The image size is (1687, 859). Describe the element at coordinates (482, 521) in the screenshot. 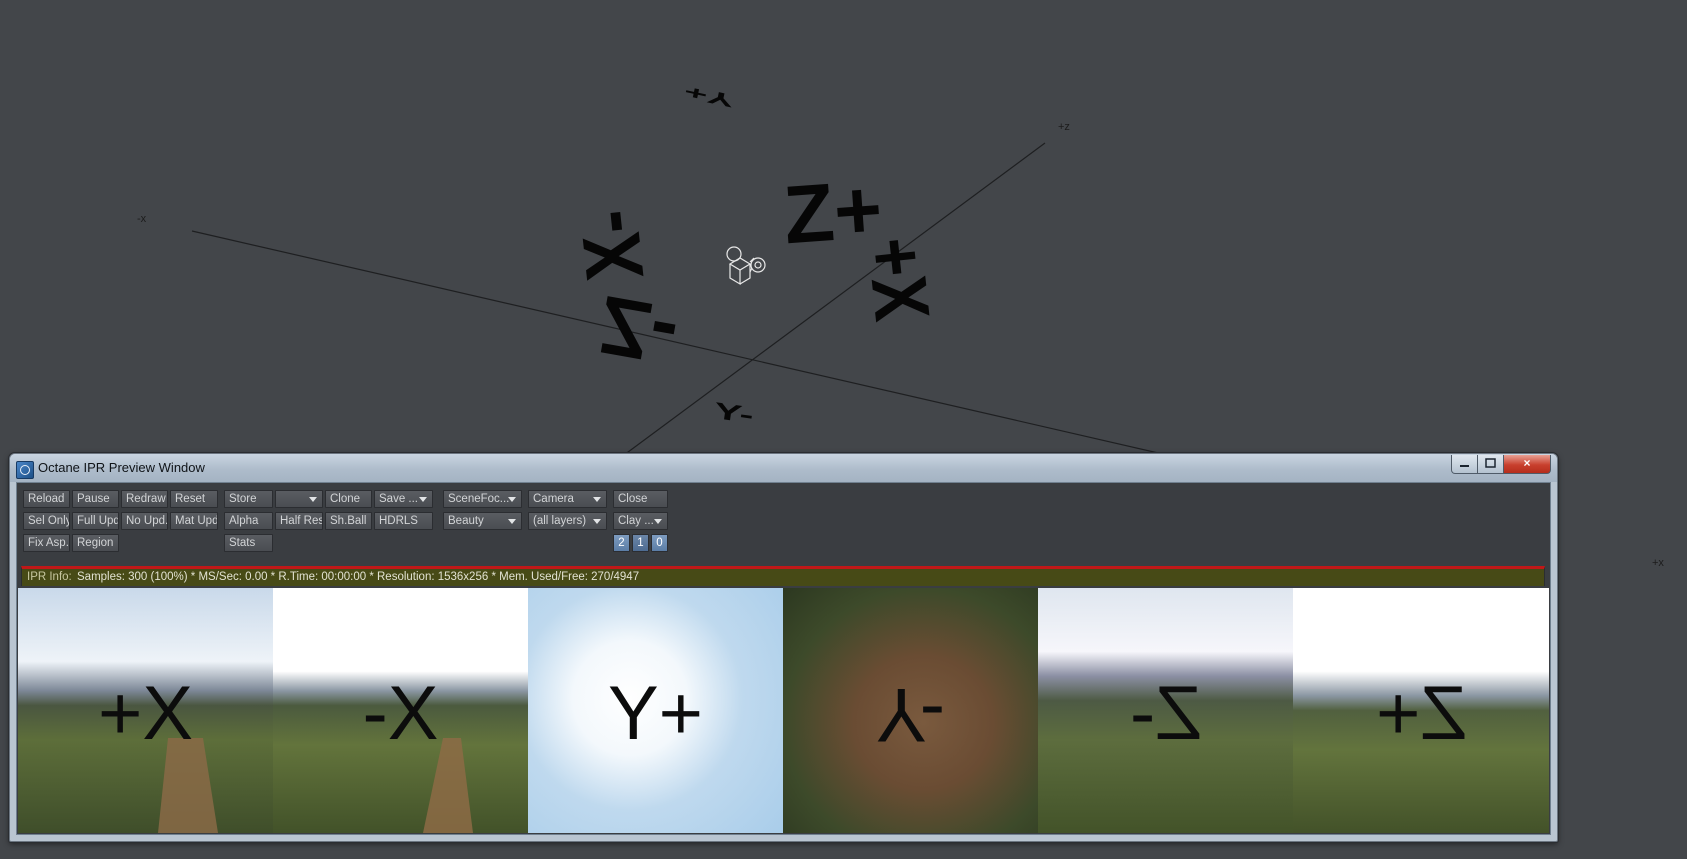

I see `render-pass-dropdown: Beauty` at that location.